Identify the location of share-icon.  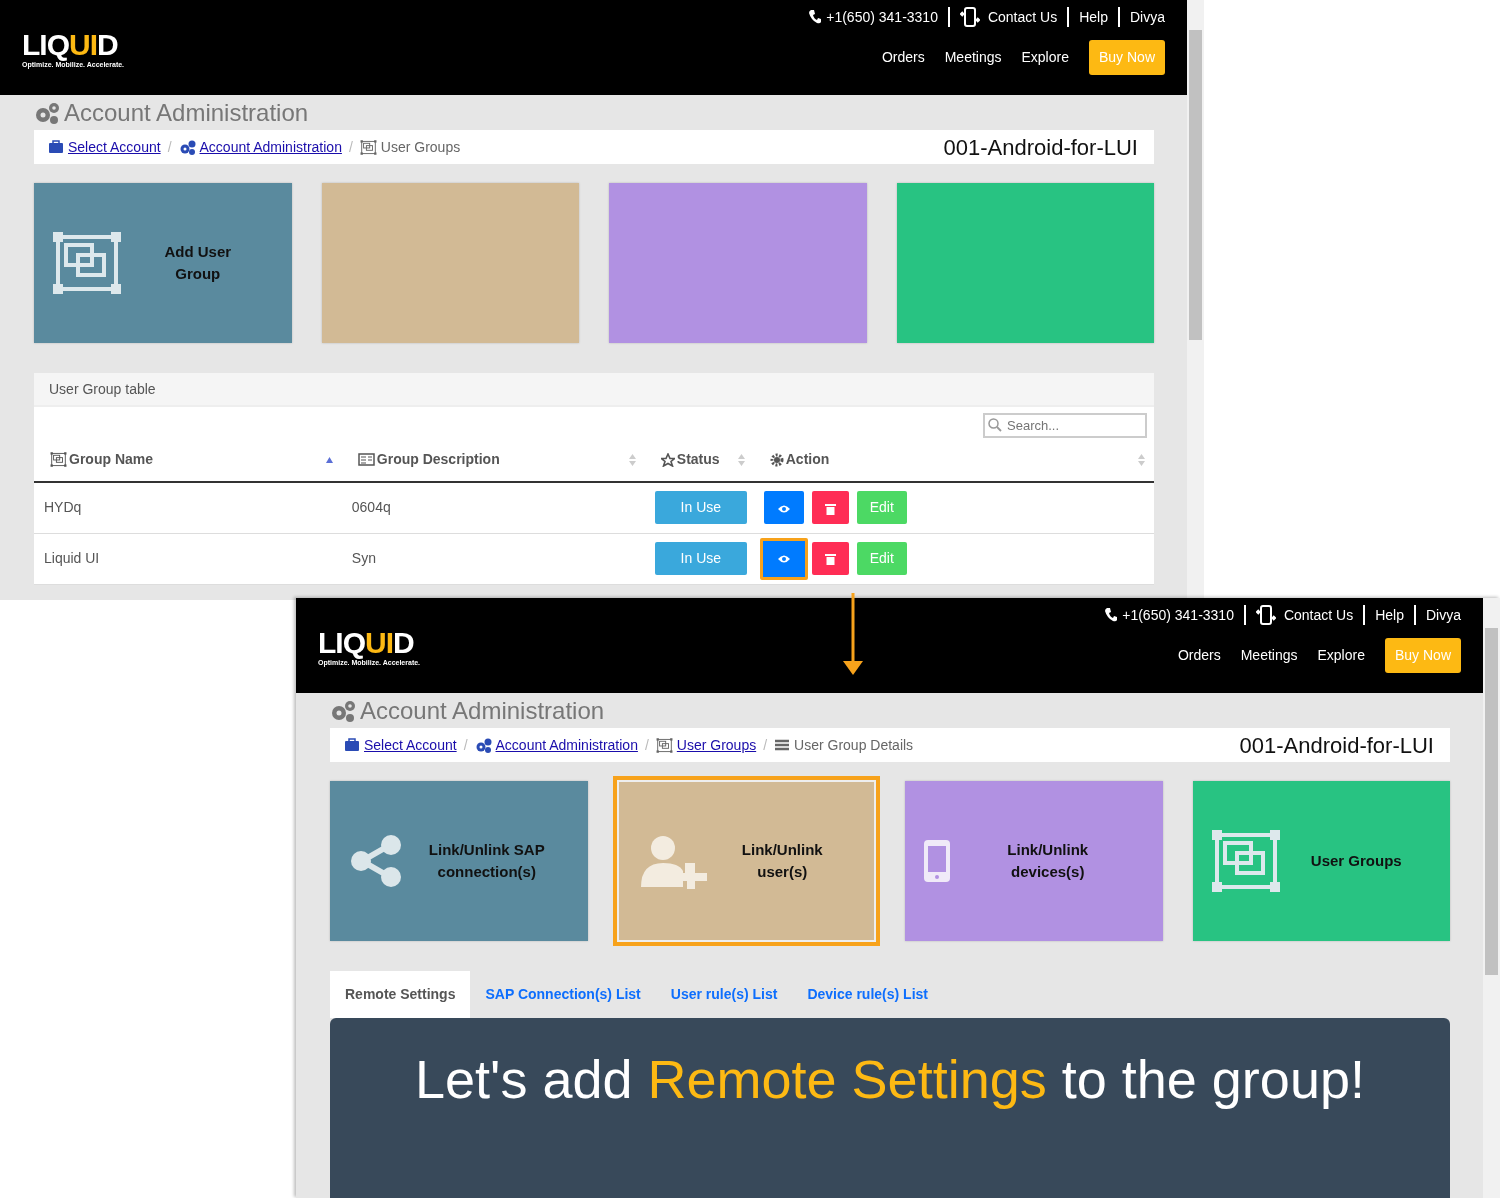
(376, 861).